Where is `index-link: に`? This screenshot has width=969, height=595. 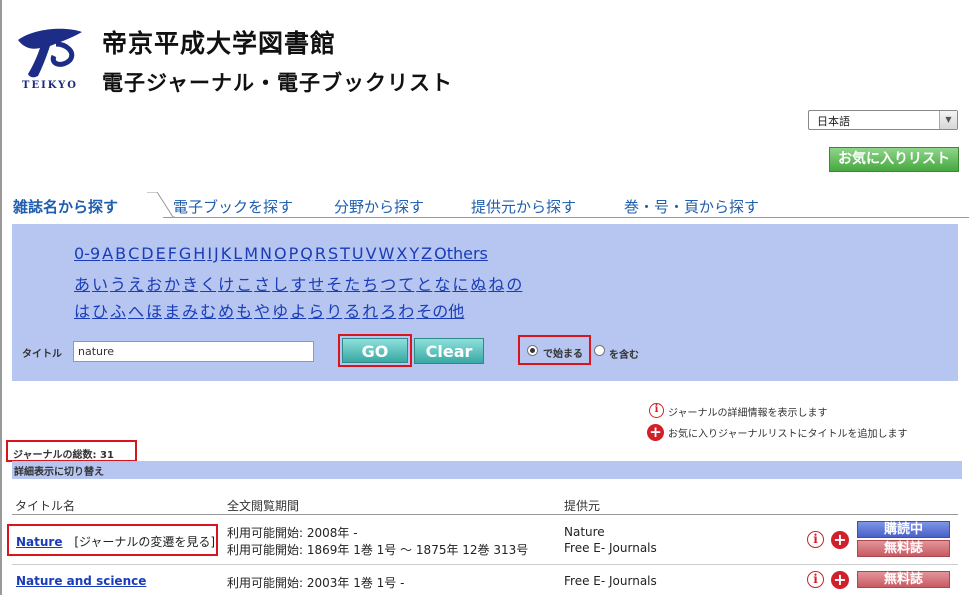 index-link: に is located at coordinates (460, 284).